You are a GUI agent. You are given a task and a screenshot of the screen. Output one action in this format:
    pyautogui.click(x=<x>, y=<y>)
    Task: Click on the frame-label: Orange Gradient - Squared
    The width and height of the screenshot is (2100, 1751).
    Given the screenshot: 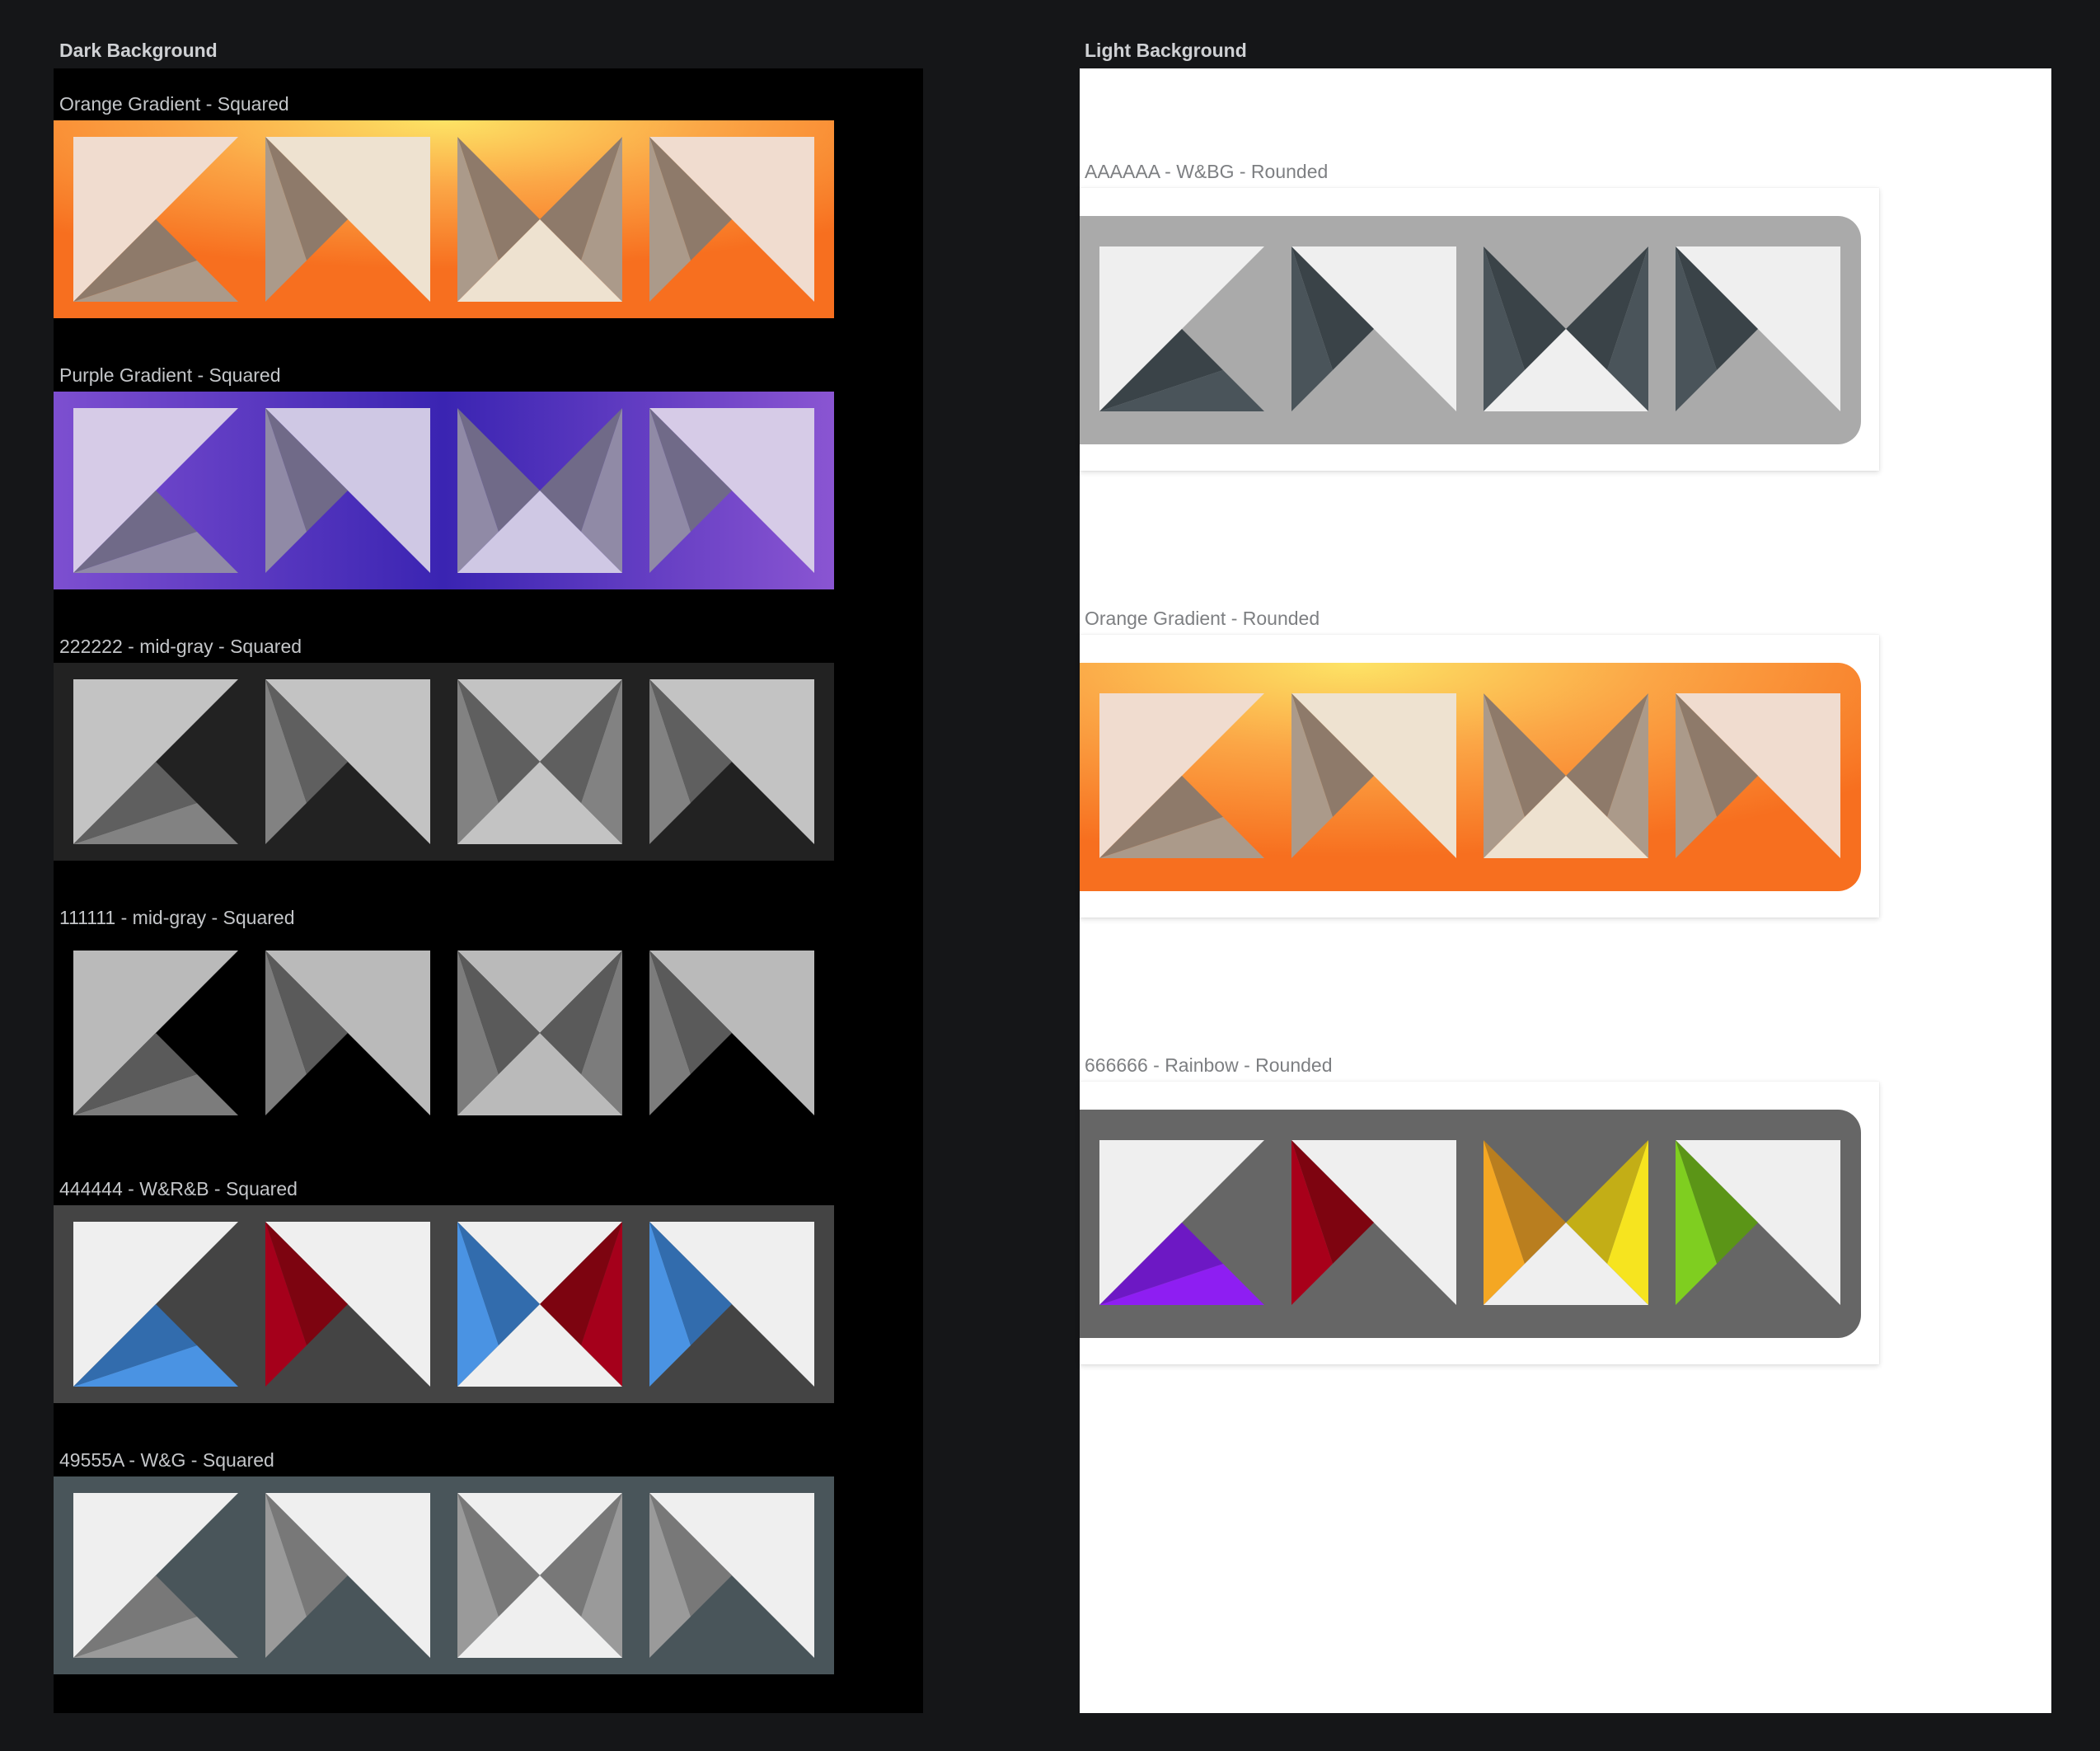 What is the action you would take?
    pyautogui.click(x=174, y=104)
    